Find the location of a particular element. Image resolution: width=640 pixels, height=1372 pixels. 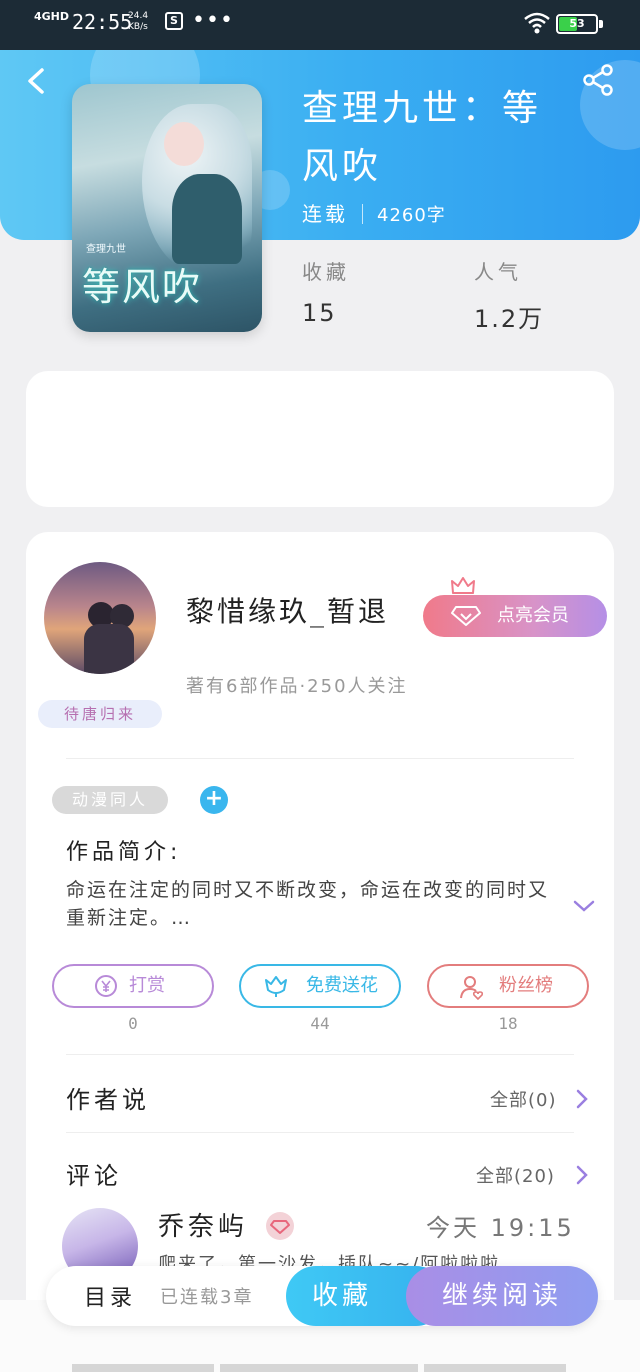

send-flower-button-label: 免费送花 is located at coordinates (342, 985).